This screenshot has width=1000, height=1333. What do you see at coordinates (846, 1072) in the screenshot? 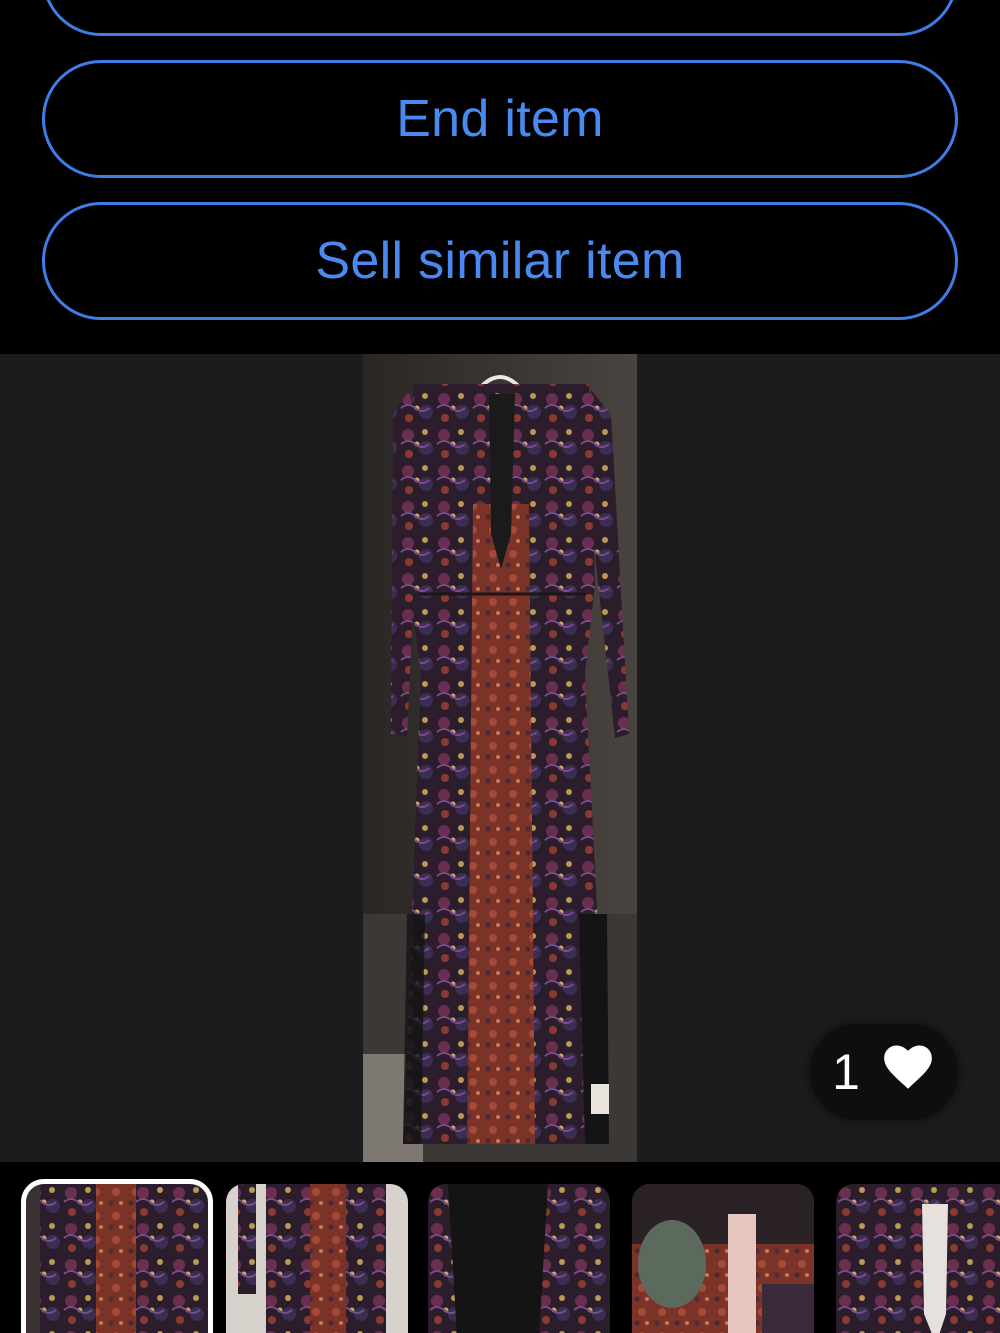
I see `like-count: 1` at bounding box center [846, 1072].